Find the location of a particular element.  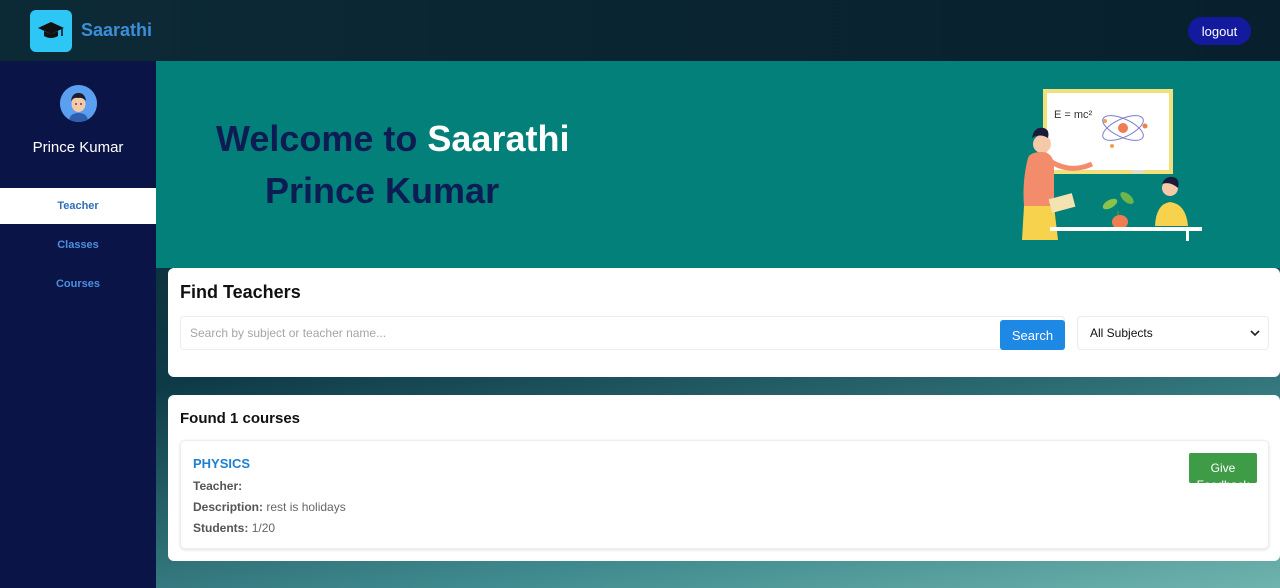

welcome-heading: Welcome to Saarathi is located at coordinates (392, 139).